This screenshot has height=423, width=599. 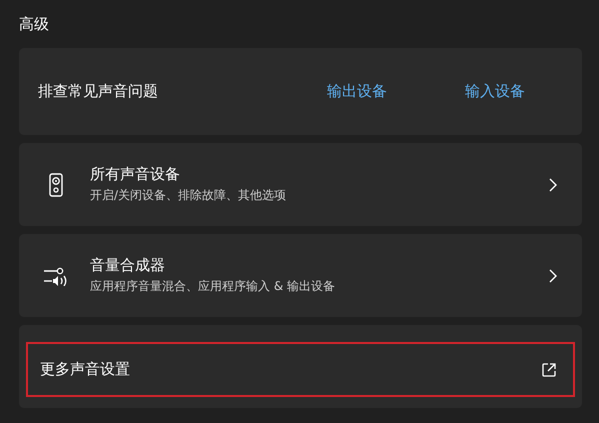 What do you see at coordinates (85, 369) in the screenshot?
I see `card-title: 更多声音设置` at bounding box center [85, 369].